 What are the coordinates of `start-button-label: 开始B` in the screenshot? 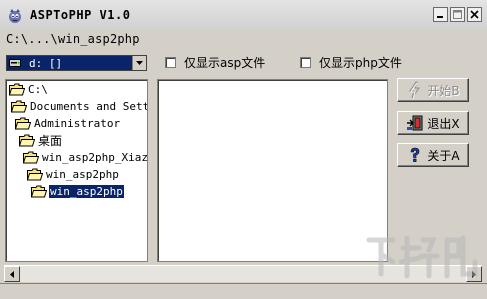 It's located at (443, 90).